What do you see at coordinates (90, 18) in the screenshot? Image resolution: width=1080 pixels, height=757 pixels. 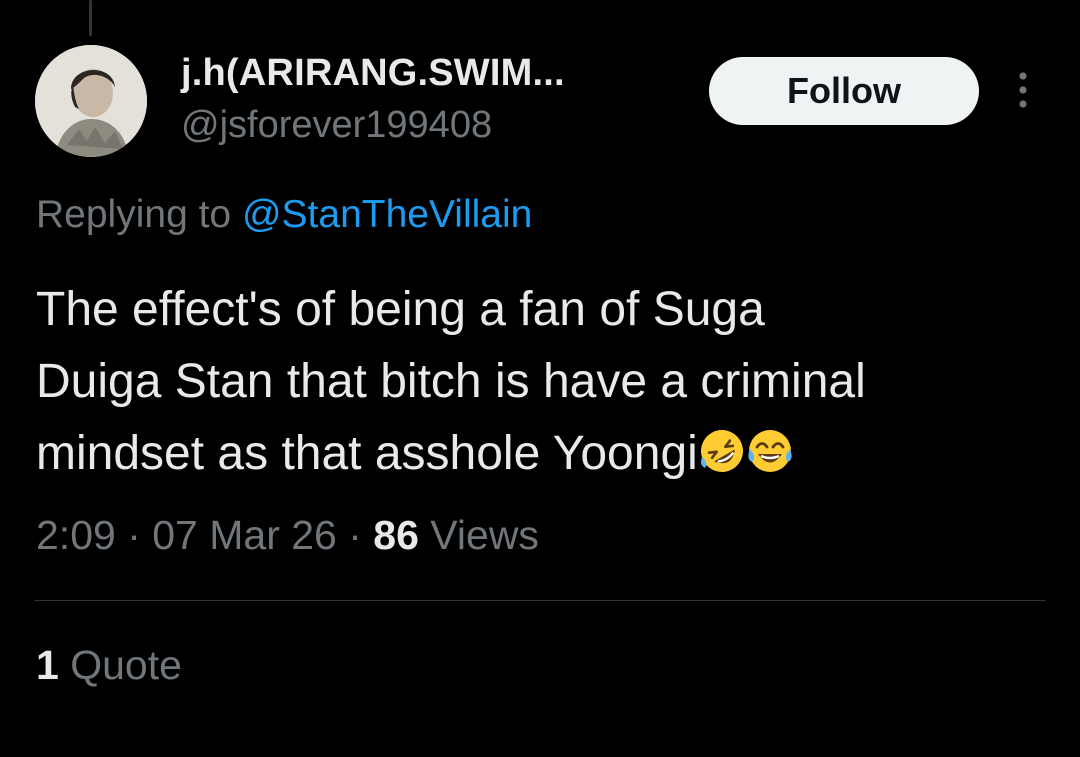 I see `thread-connector-line` at bounding box center [90, 18].